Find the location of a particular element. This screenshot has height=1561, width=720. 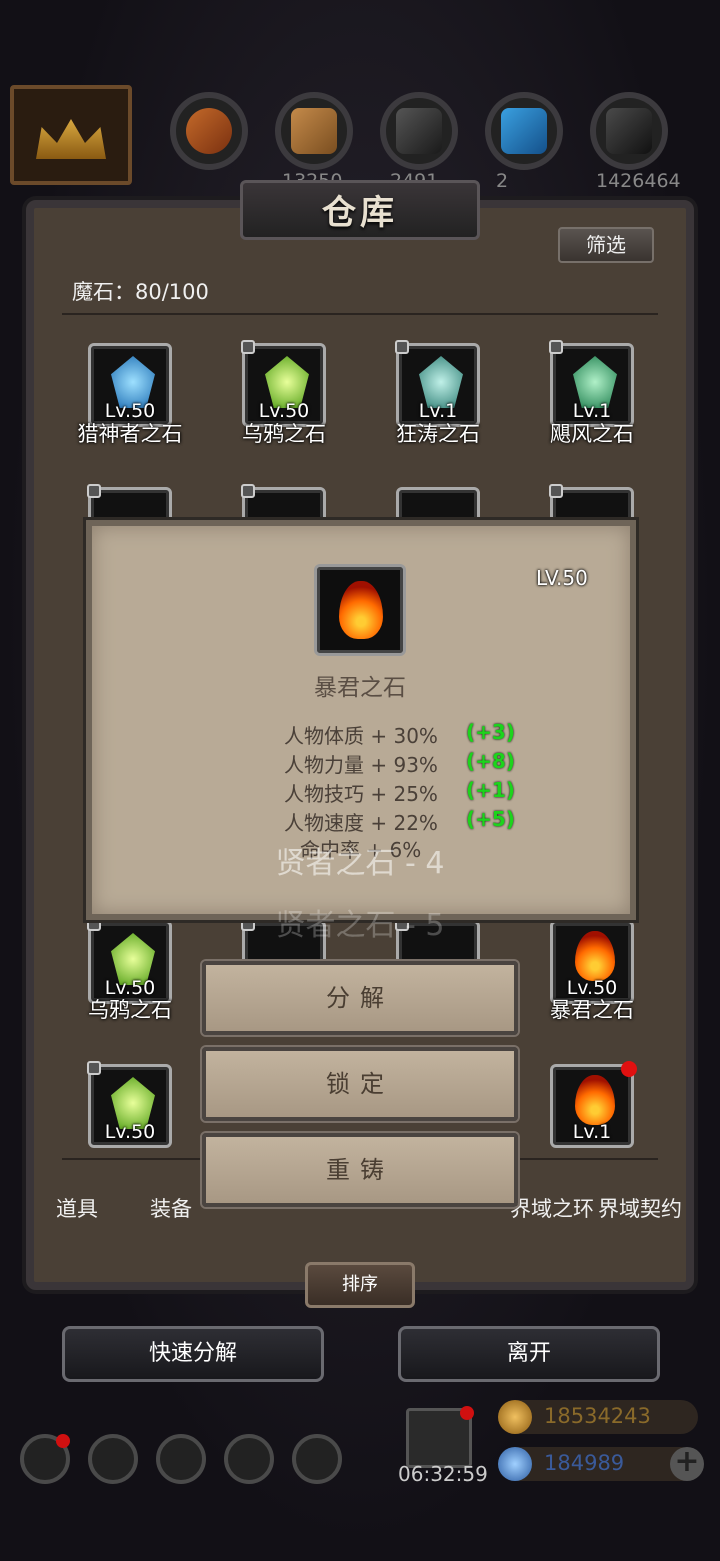

guild-icon is located at coordinates (181, 1459).